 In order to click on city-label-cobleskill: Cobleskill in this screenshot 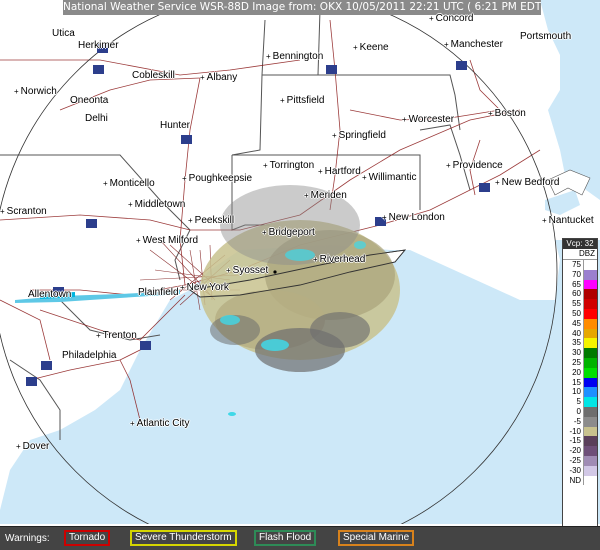, I will do `click(153, 75)`.